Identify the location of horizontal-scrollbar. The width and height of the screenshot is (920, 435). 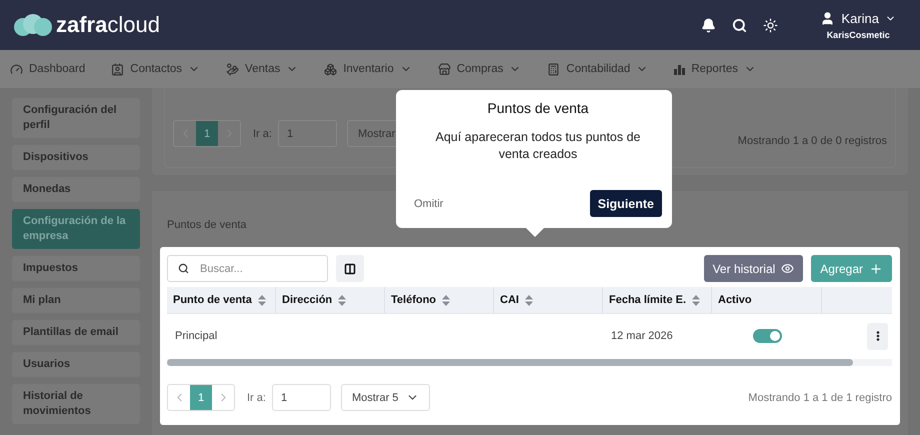
(510, 362).